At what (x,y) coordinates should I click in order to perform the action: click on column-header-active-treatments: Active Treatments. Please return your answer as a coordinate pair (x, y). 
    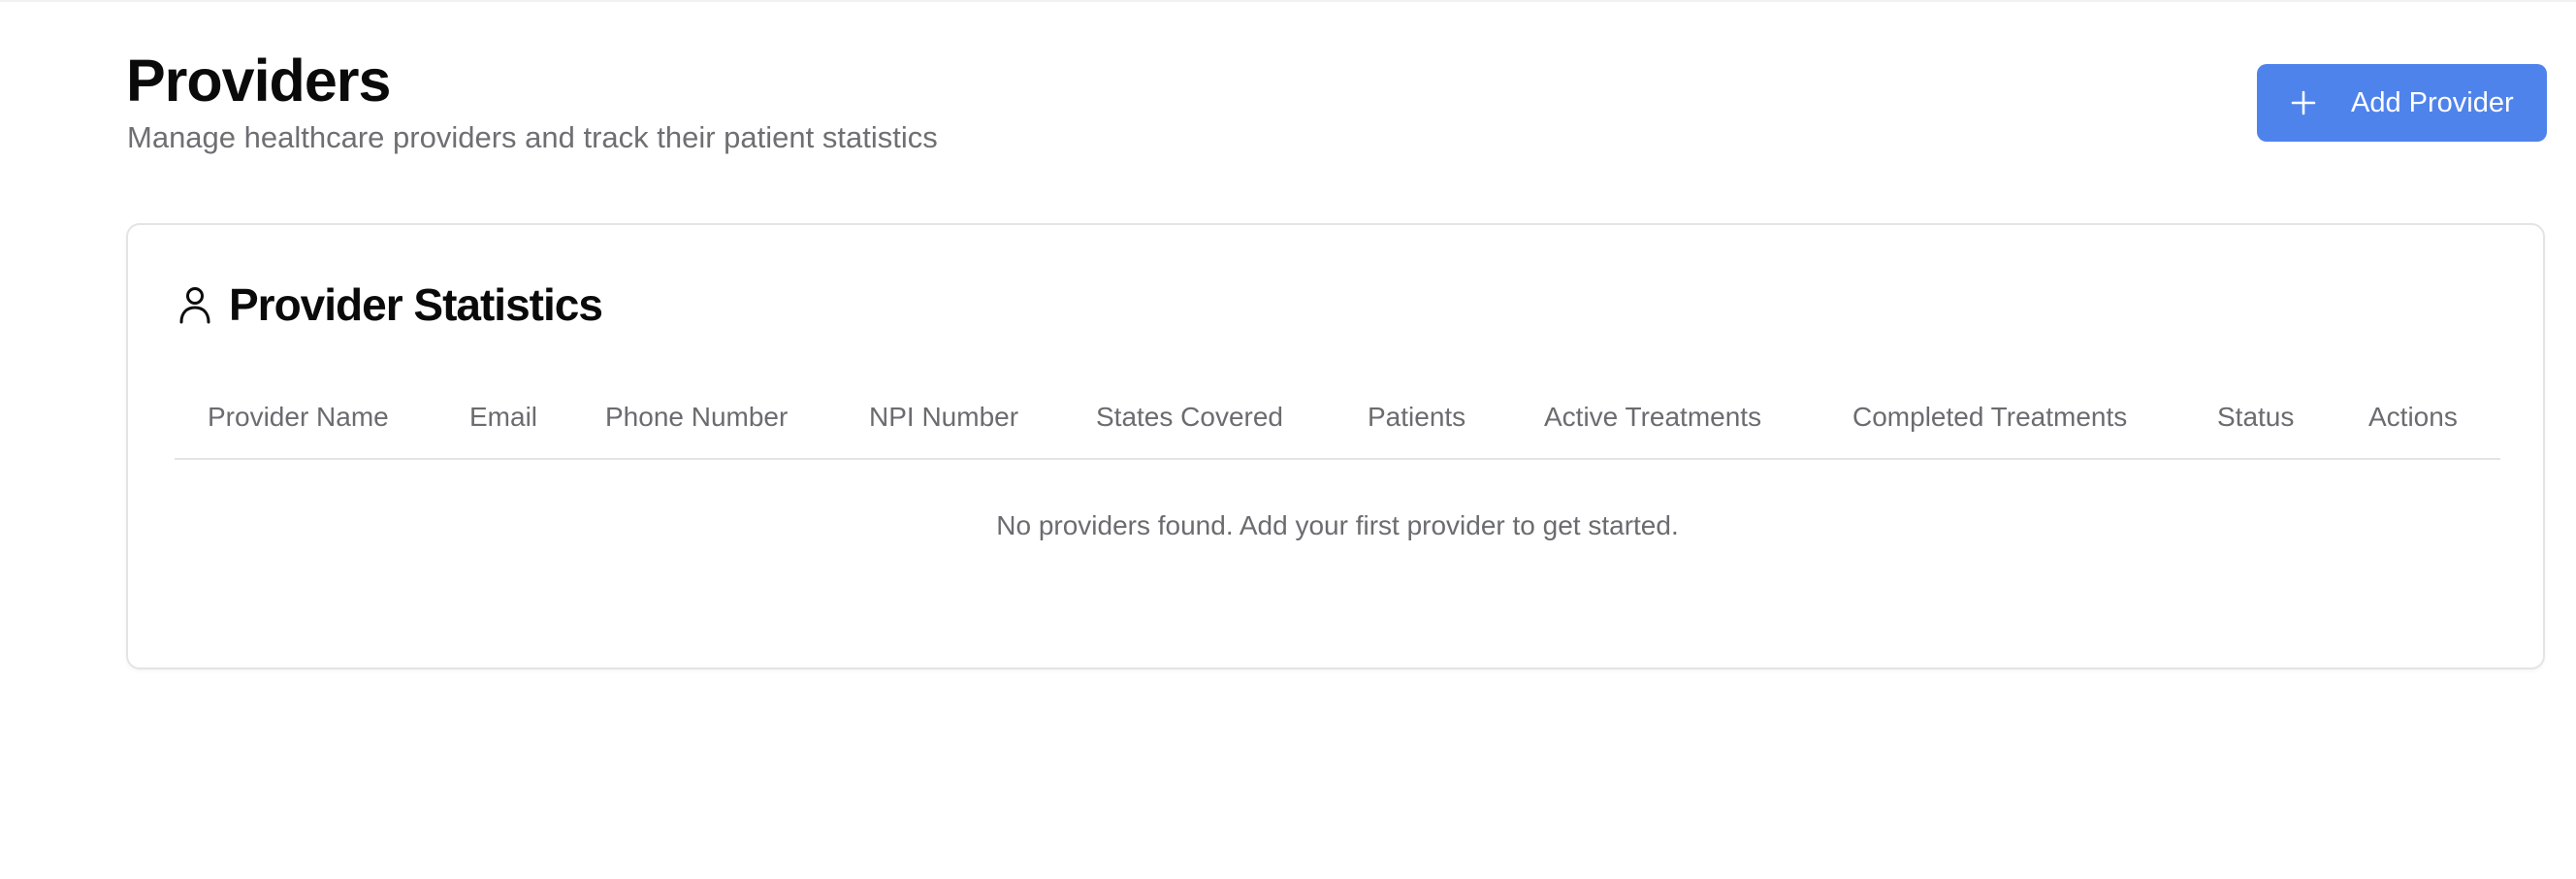
    Looking at the image, I should click on (1652, 417).